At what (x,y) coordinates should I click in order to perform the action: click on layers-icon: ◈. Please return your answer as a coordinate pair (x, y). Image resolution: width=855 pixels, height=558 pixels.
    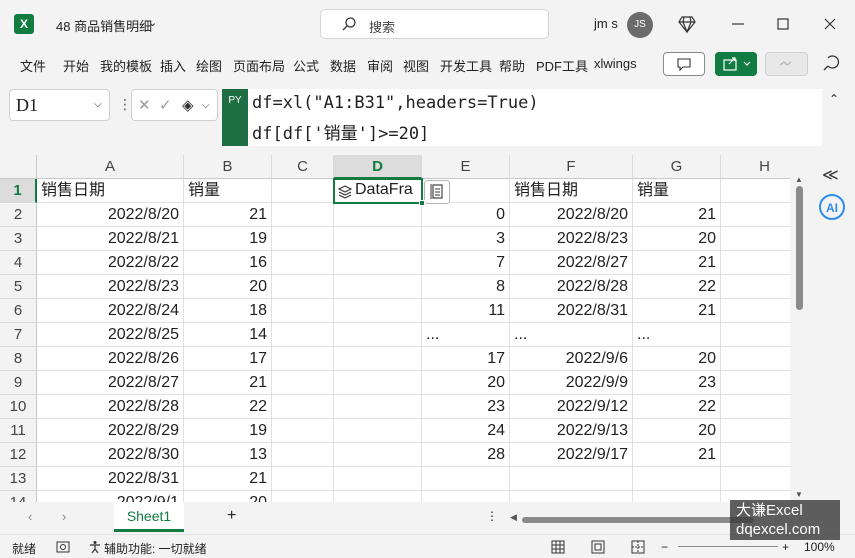
    Looking at the image, I should click on (188, 105).